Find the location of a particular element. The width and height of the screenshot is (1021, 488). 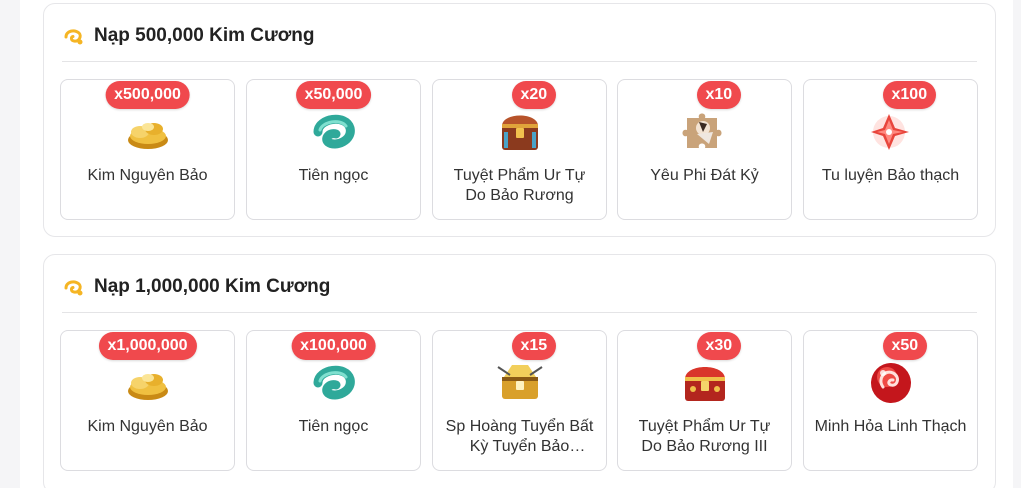

item-name: Yêu Phi Đát Kỷ is located at coordinates (704, 175).